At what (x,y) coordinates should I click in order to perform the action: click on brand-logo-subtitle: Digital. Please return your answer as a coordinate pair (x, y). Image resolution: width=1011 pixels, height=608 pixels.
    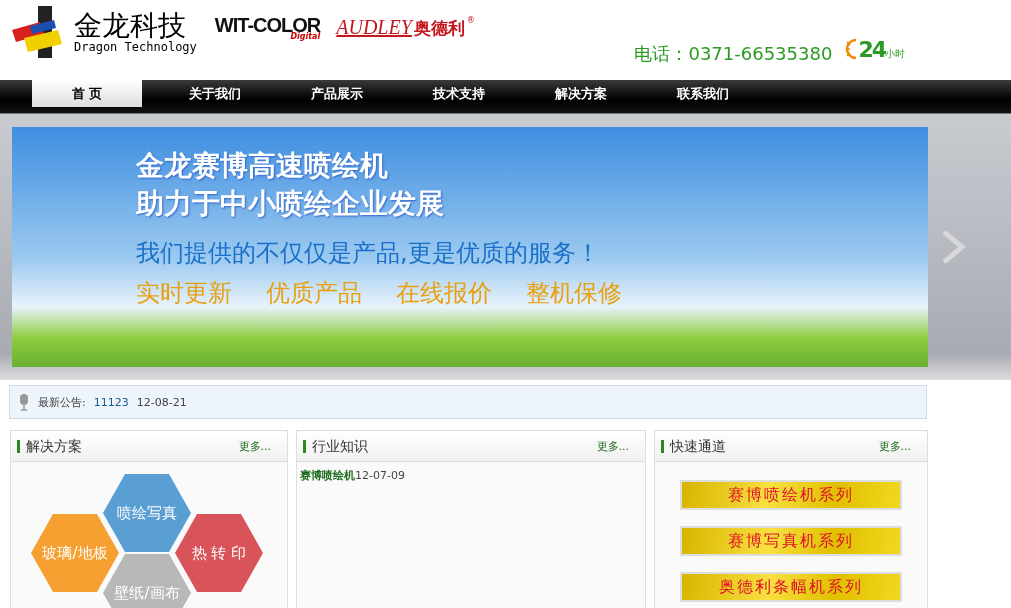
    Looking at the image, I should click on (305, 36).